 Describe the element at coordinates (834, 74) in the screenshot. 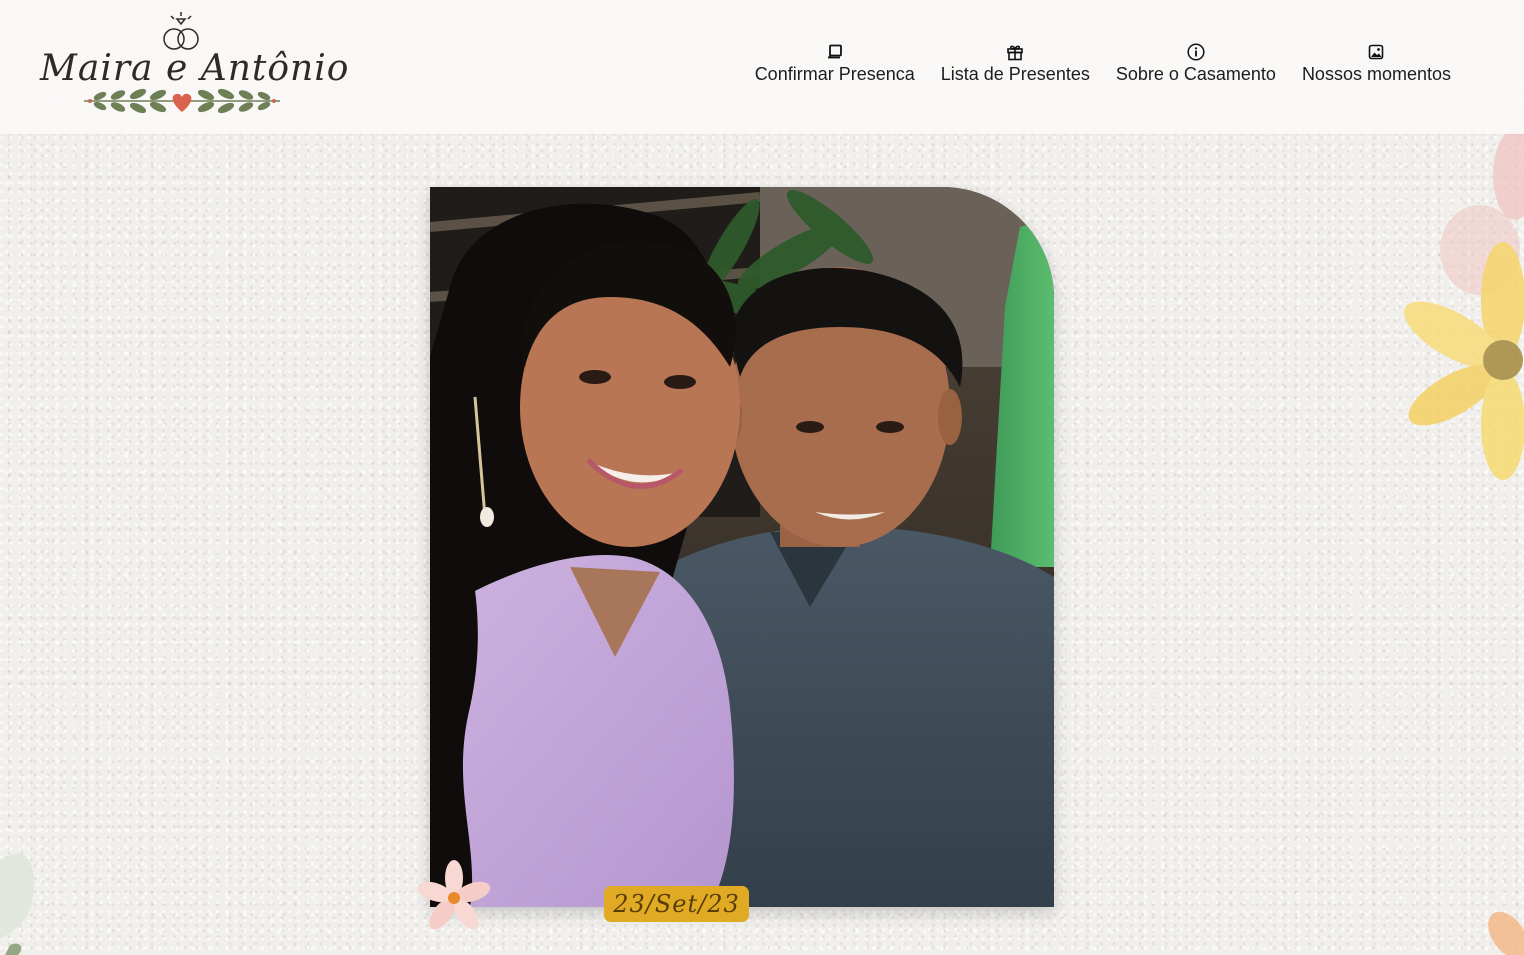

I see `nav-label: Confirmar Presenca` at that location.